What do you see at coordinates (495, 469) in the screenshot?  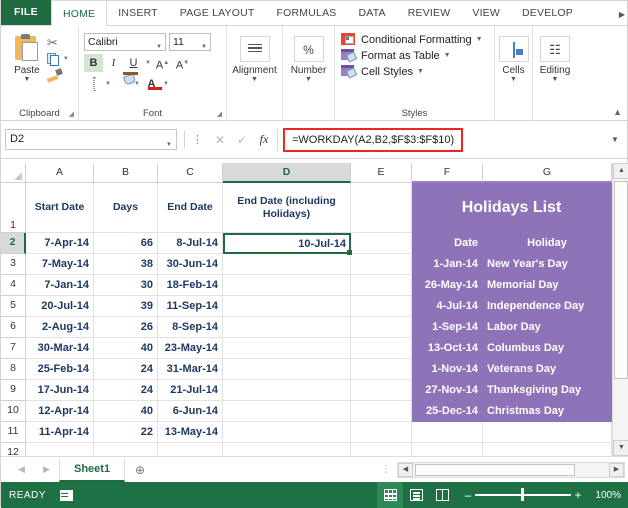 I see `horizontal-scroll-thumb` at bounding box center [495, 469].